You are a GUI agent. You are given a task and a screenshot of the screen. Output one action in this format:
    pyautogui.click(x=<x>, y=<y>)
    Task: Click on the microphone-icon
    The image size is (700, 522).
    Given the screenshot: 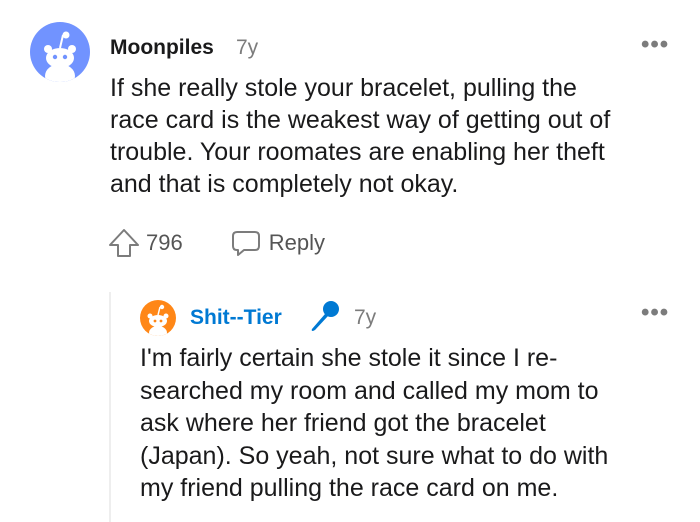 What is the action you would take?
    pyautogui.click(x=325, y=316)
    